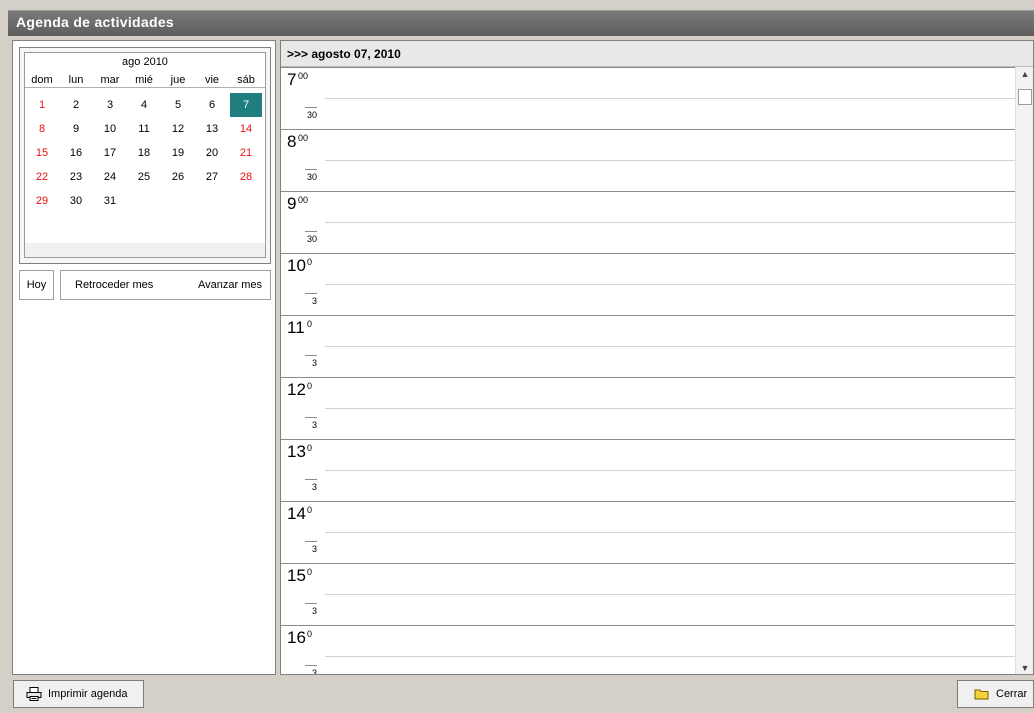 The width and height of the screenshot is (1034, 713). What do you see at coordinates (178, 153) in the screenshot?
I see `calendar-day: 19` at bounding box center [178, 153].